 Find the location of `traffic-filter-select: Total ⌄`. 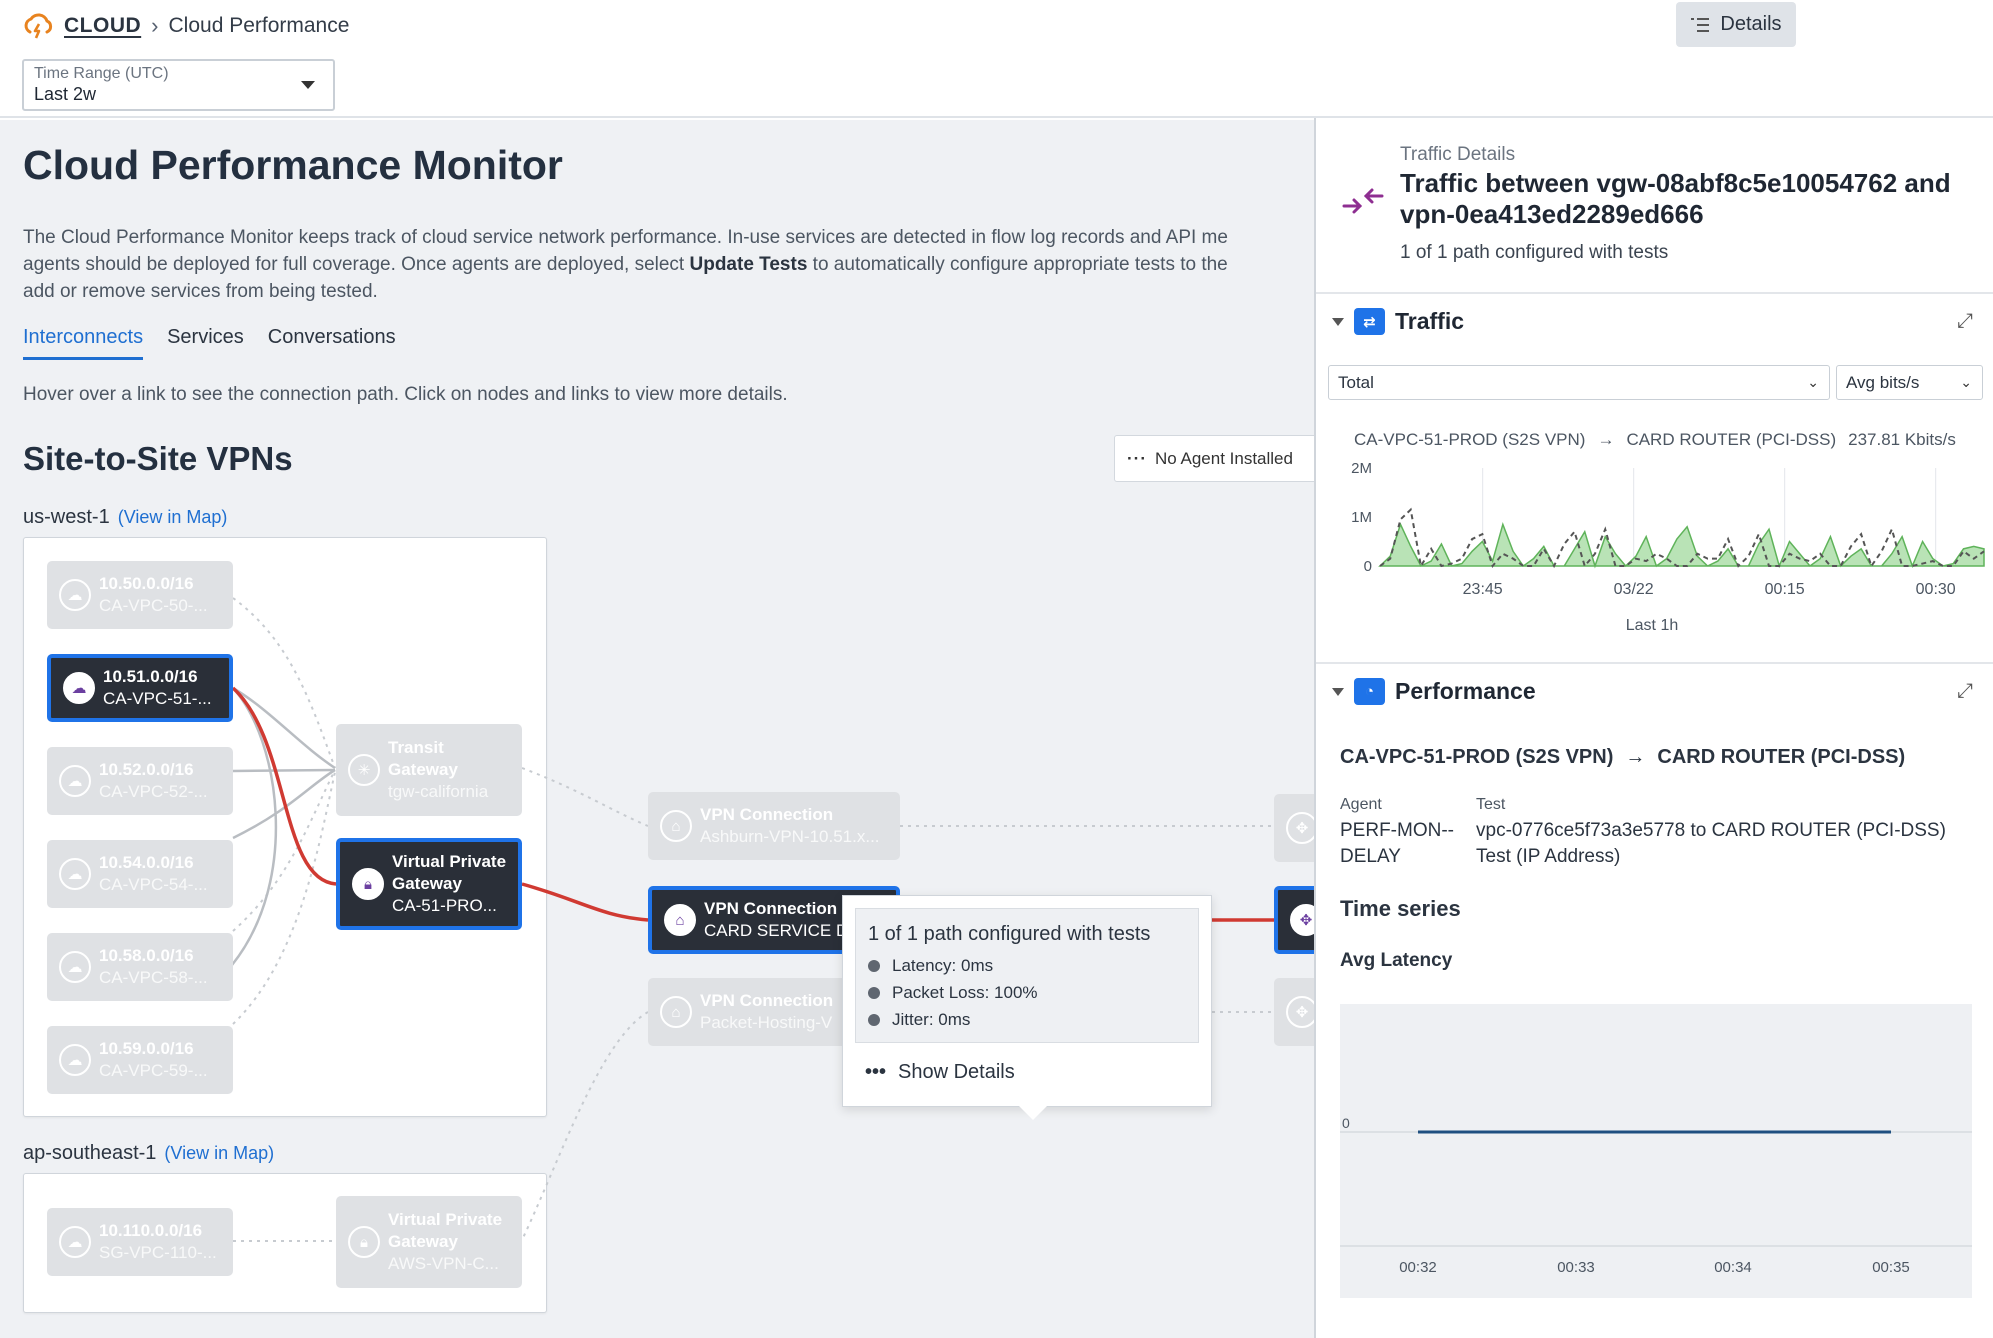

traffic-filter-select: Total ⌄ is located at coordinates (1579, 382).